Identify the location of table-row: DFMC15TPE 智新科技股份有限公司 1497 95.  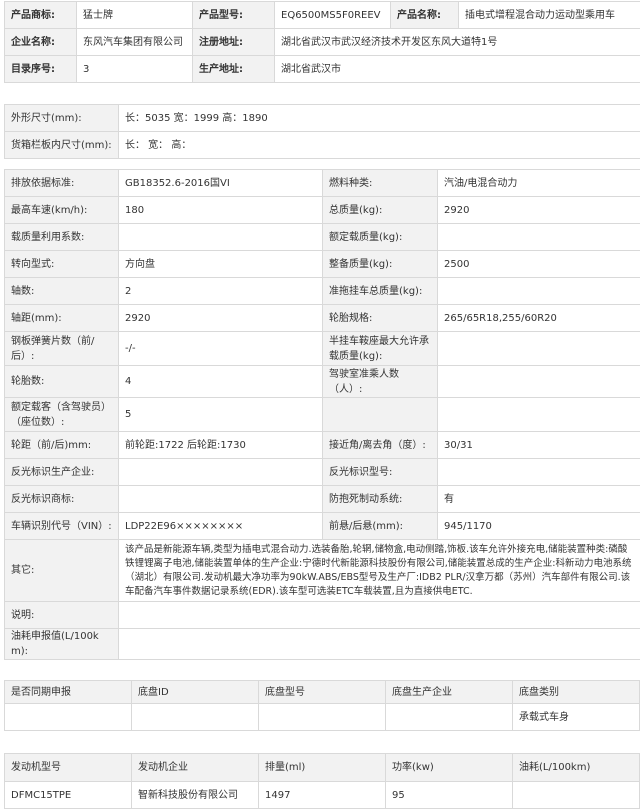
(322, 795).